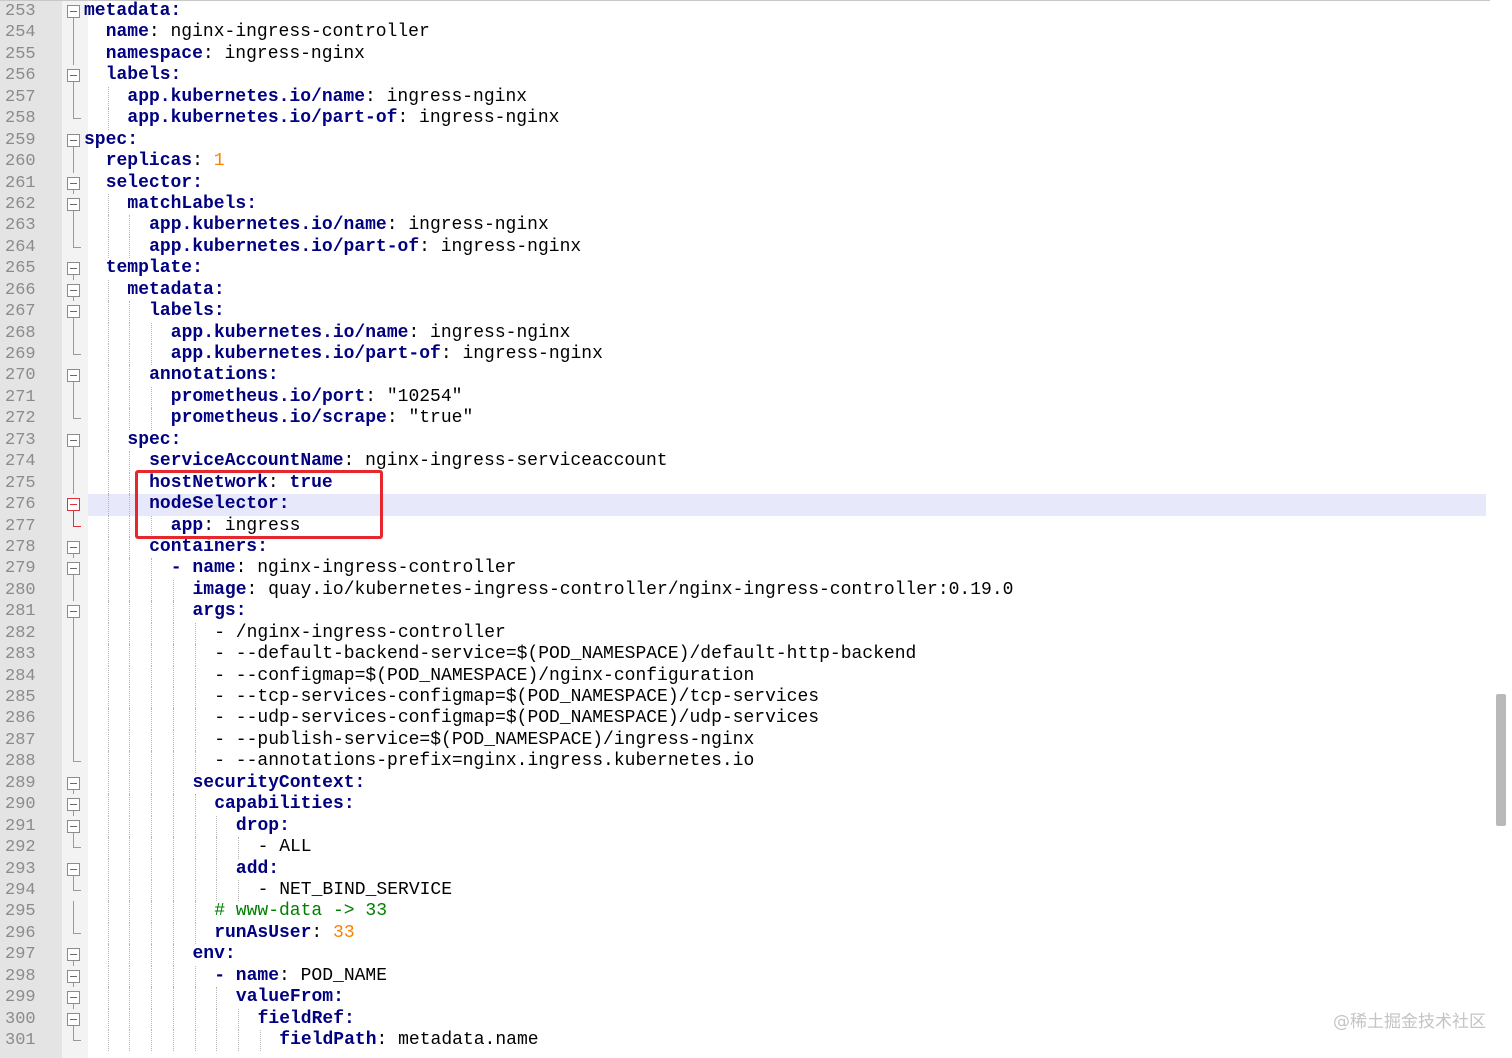 The width and height of the screenshot is (1512, 1058). What do you see at coordinates (300, 911) in the screenshot?
I see `code-text: # www-data -> 33` at bounding box center [300, 911].